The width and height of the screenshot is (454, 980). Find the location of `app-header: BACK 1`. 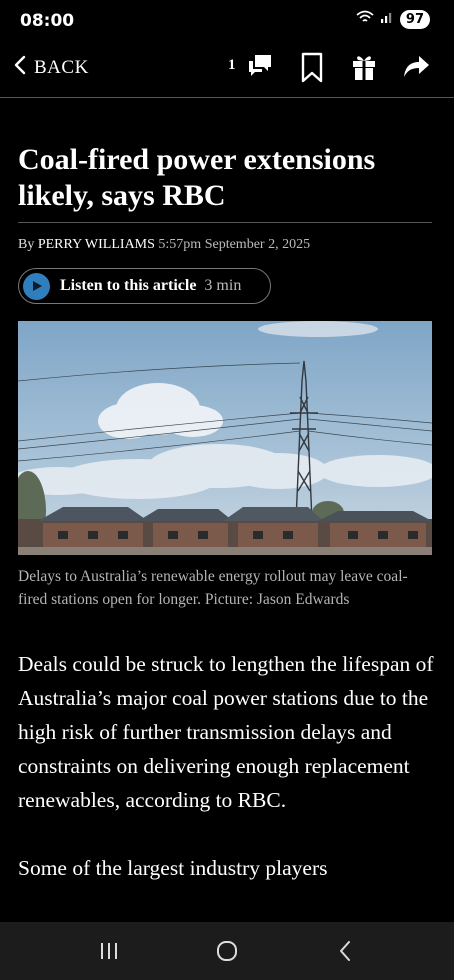

app-header: BACK 1 is located at coordinates (227, 69).